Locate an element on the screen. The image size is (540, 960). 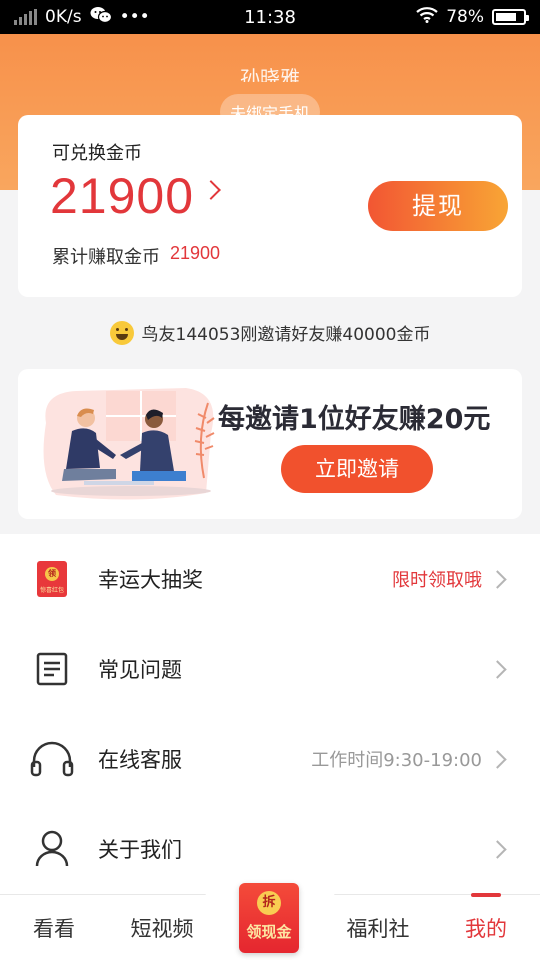
tab-claim-cash: 拆 领现金 is located at coordinates (269, 918).